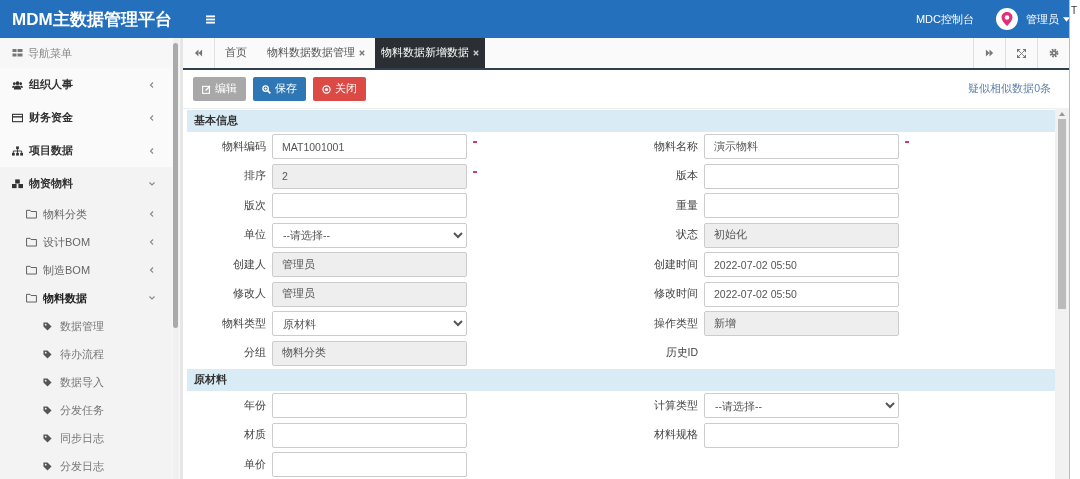  What do you see at coordinates (801, 235) in the screenshot?
I see `text-field: 初始化` at bounding box center [801, 235].